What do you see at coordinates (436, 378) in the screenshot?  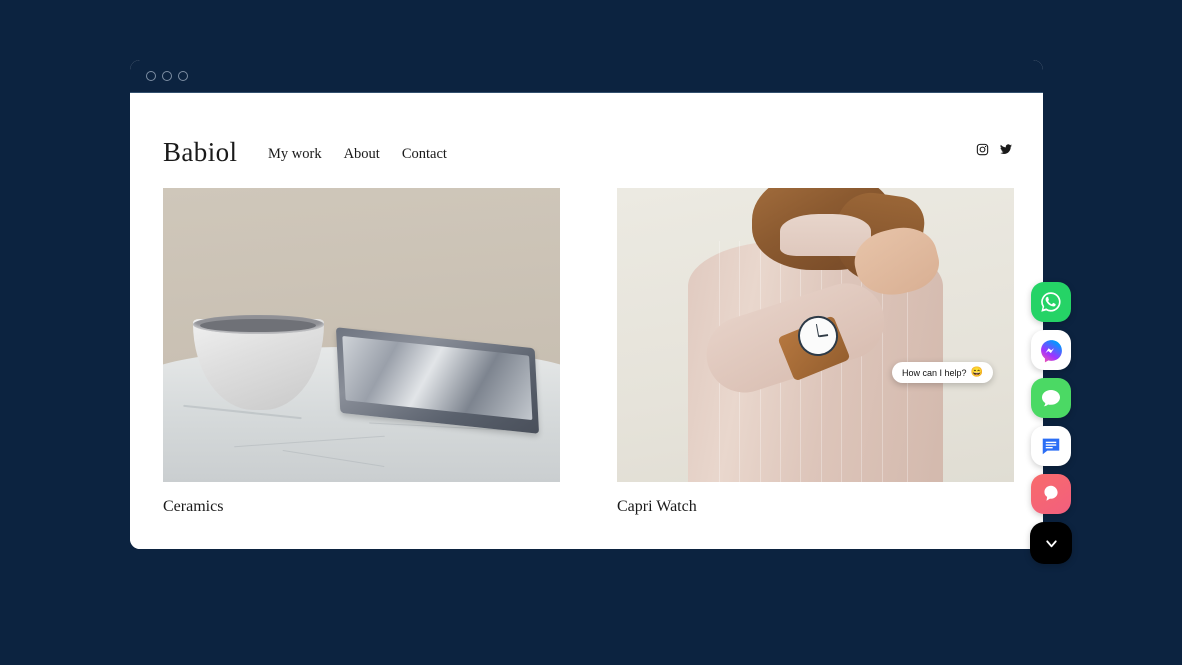 I see `photo-tray-inner` at bounding box center [436, 378].